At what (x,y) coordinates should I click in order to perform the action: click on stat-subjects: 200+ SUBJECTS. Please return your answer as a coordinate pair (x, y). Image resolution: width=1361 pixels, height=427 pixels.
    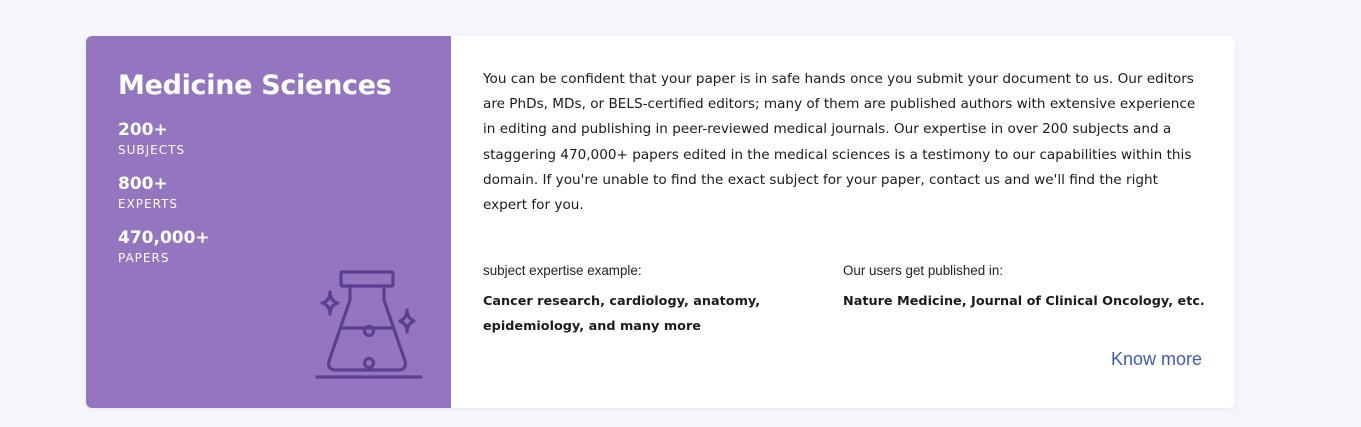
    Looking at the image, I should click on (284, 138).